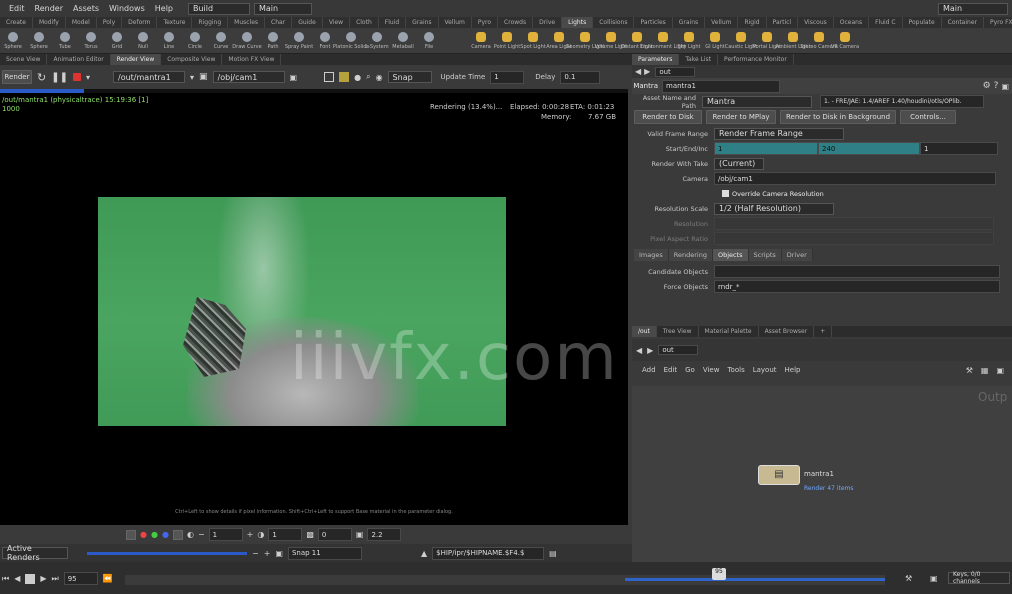 The height and width of the screenshot is (594, 1012). What do you see at coordinates (334, 534) in the screenshot?
I see `value-field: 0` at bounding box center [334, 534].